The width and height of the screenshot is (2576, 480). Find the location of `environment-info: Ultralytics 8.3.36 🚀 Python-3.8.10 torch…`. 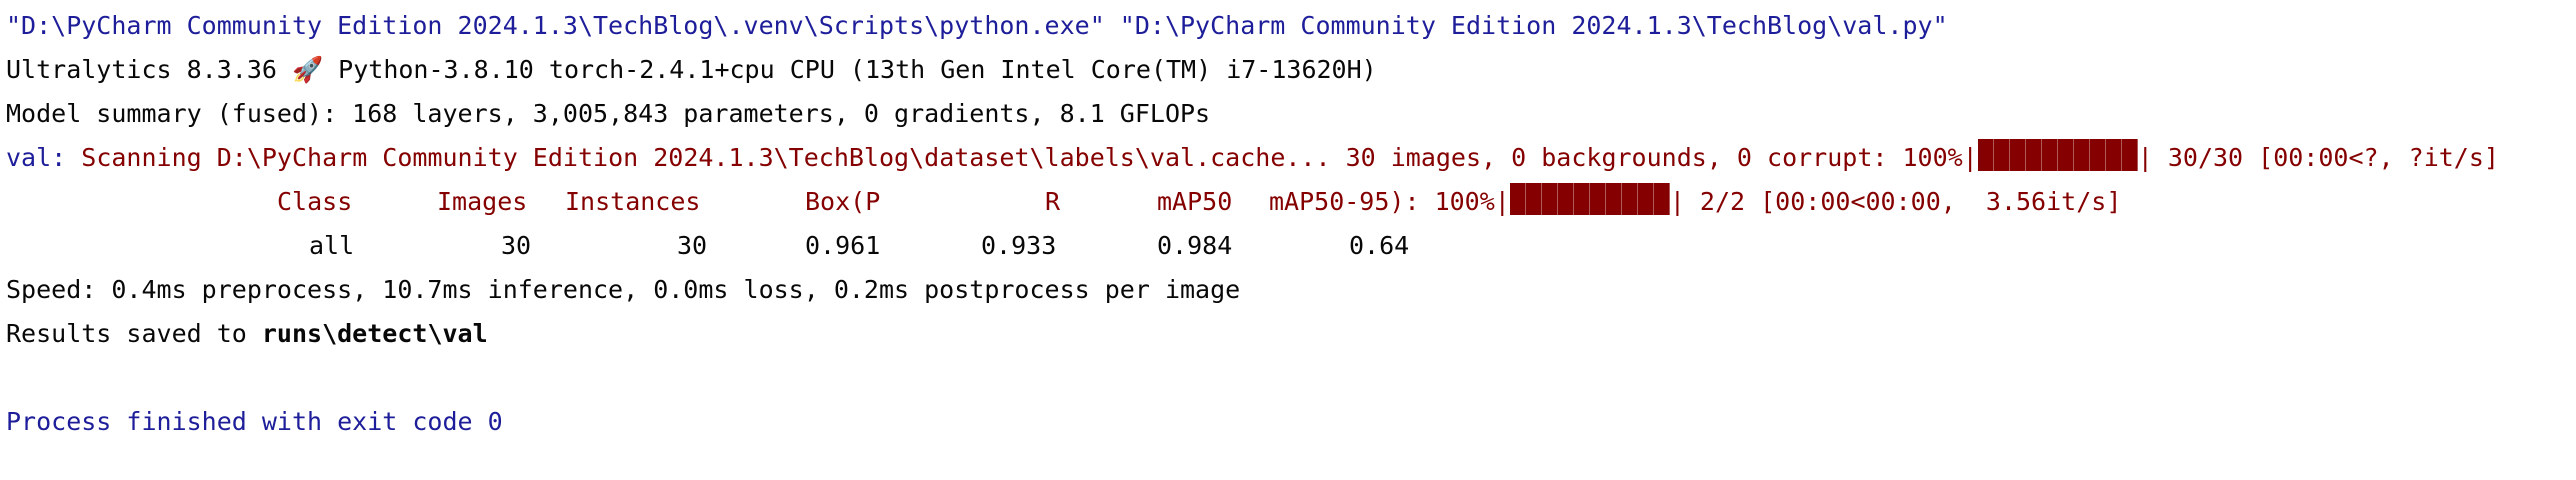

environment-info: Ultralytics 8.3.36 🚀 Python-3.8.10 torch… is located at coordinates (691, 70).